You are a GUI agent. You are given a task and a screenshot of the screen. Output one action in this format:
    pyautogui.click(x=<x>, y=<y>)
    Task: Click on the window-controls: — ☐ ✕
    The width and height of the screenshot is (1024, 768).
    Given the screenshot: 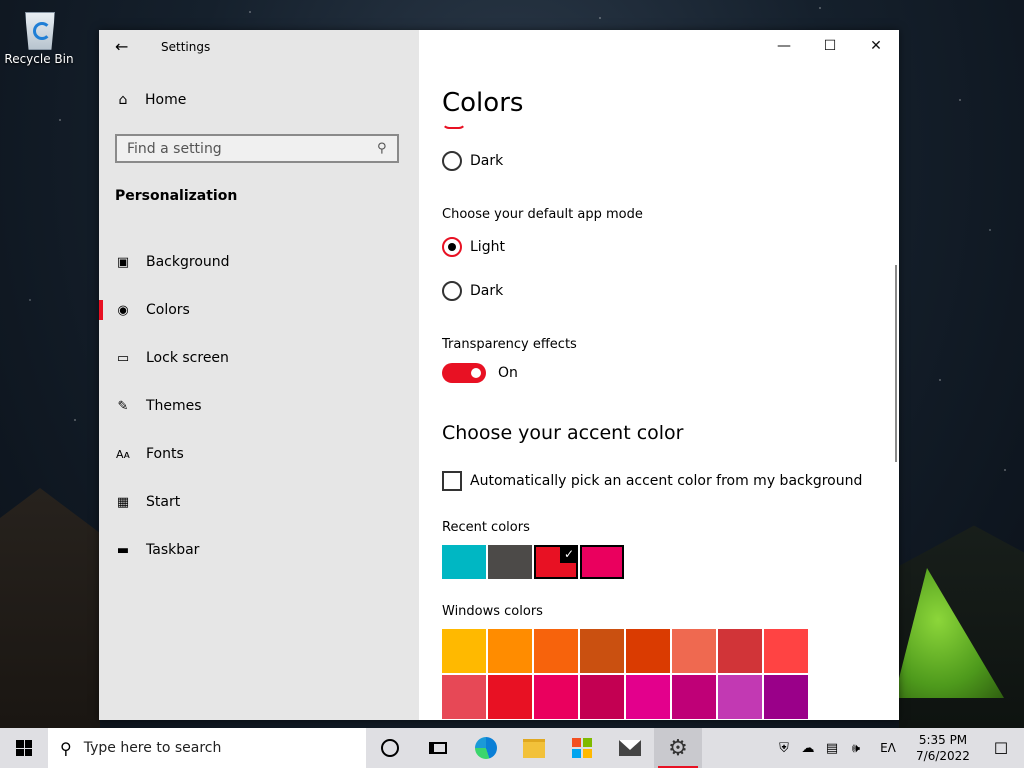 What is the action you would take?
    pyautogui.click(x=830, y=46)
    